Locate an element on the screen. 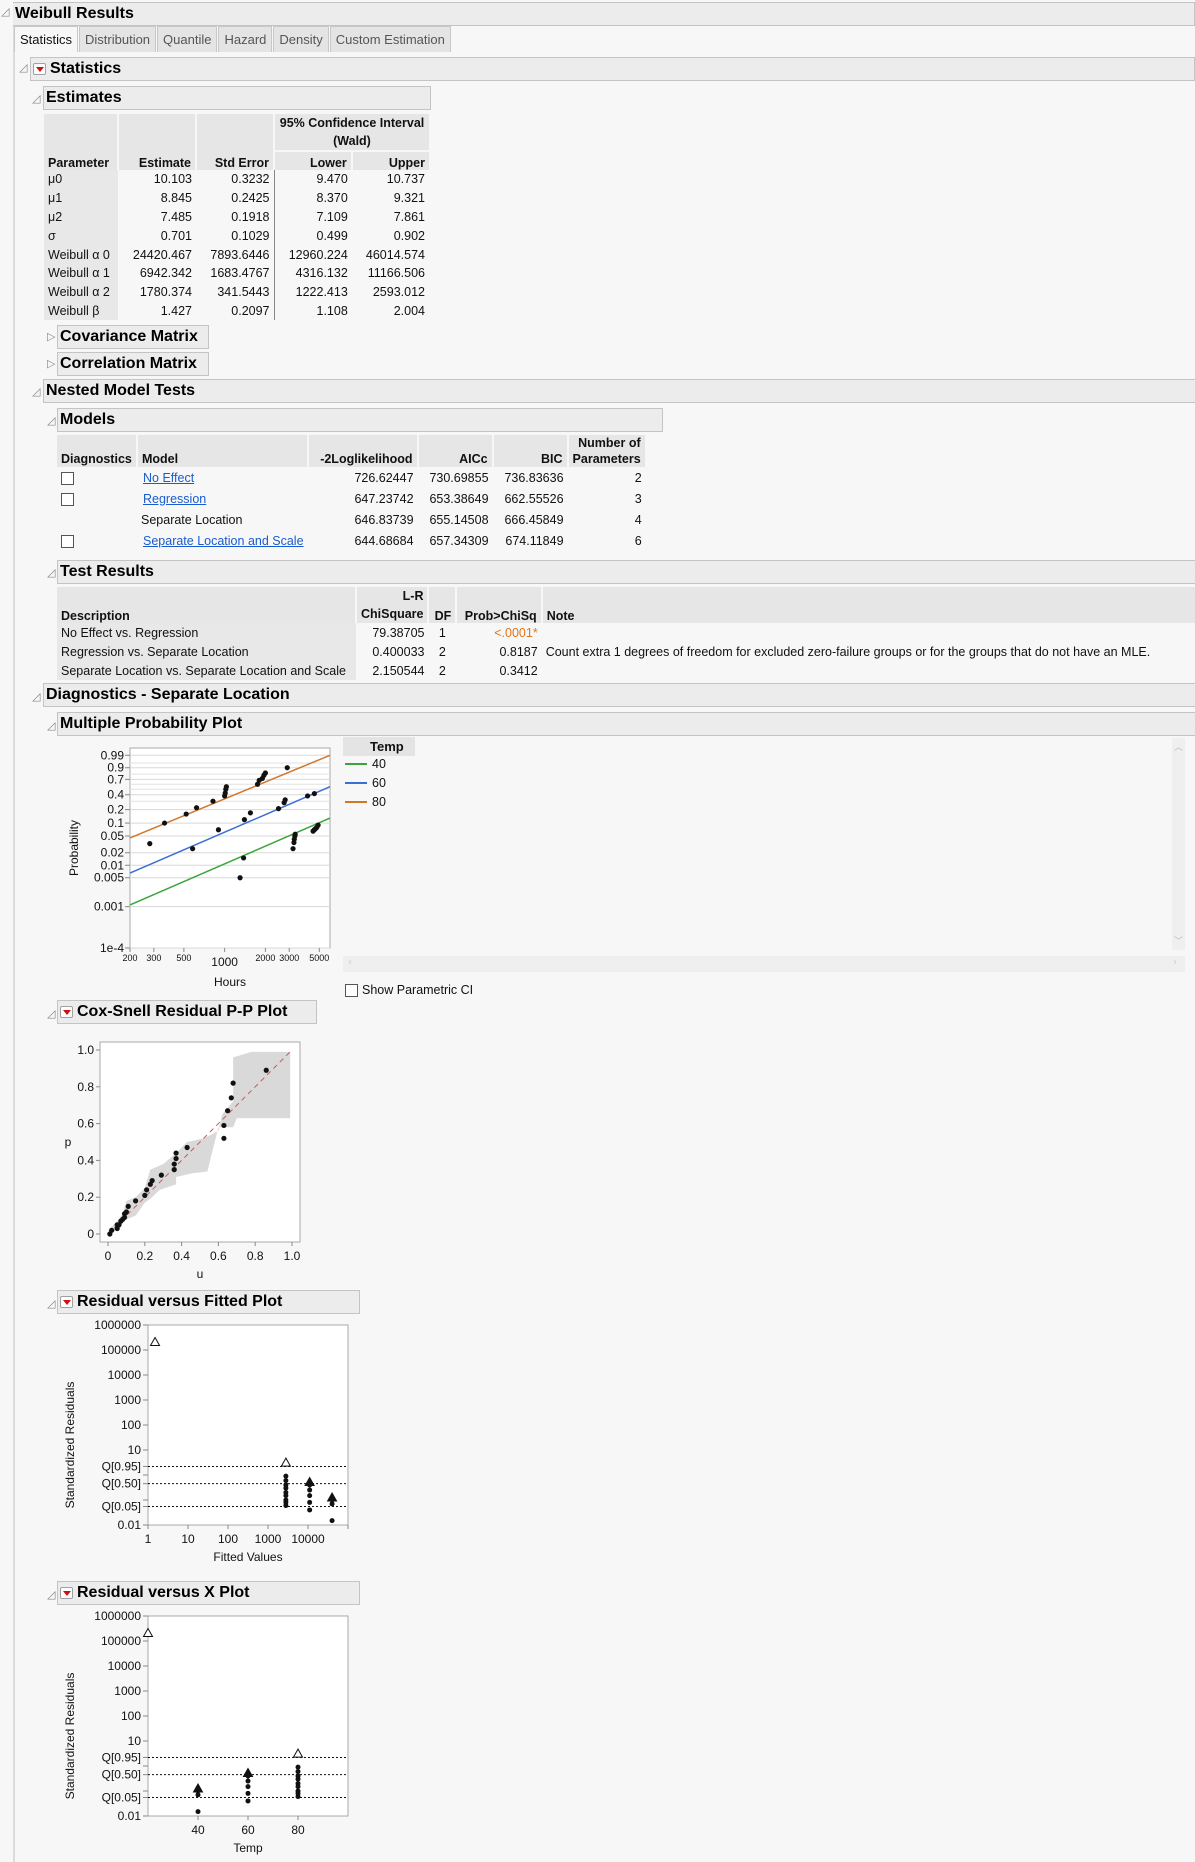 The height and width of the screenshot is (1862, 1195). show-parametric-ci-row: Show Parametric CI is located at coordinates (409, 990).